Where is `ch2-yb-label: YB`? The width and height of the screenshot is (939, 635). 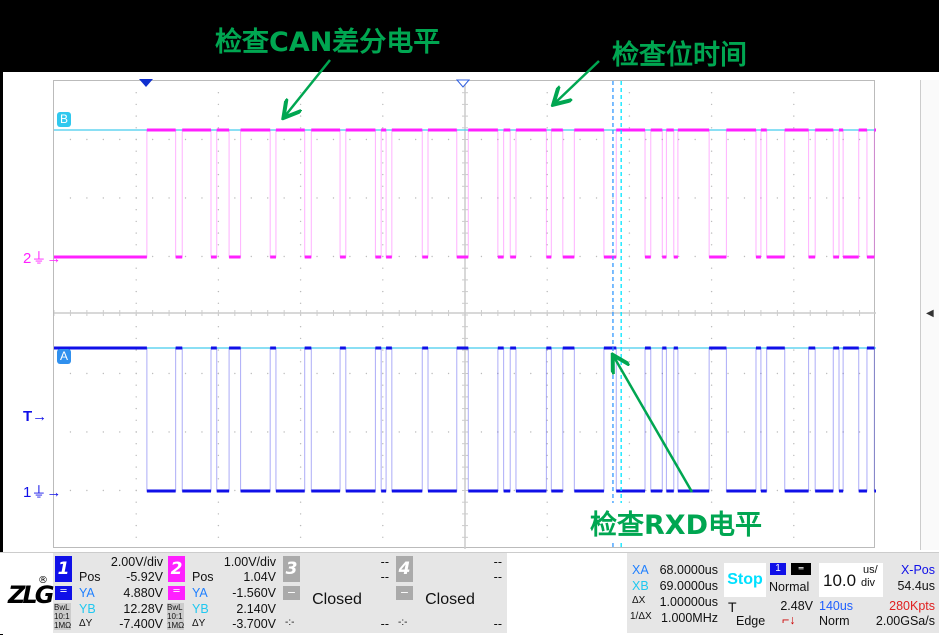
ch2-yb-label: YB is located at coordinates (200, 609).